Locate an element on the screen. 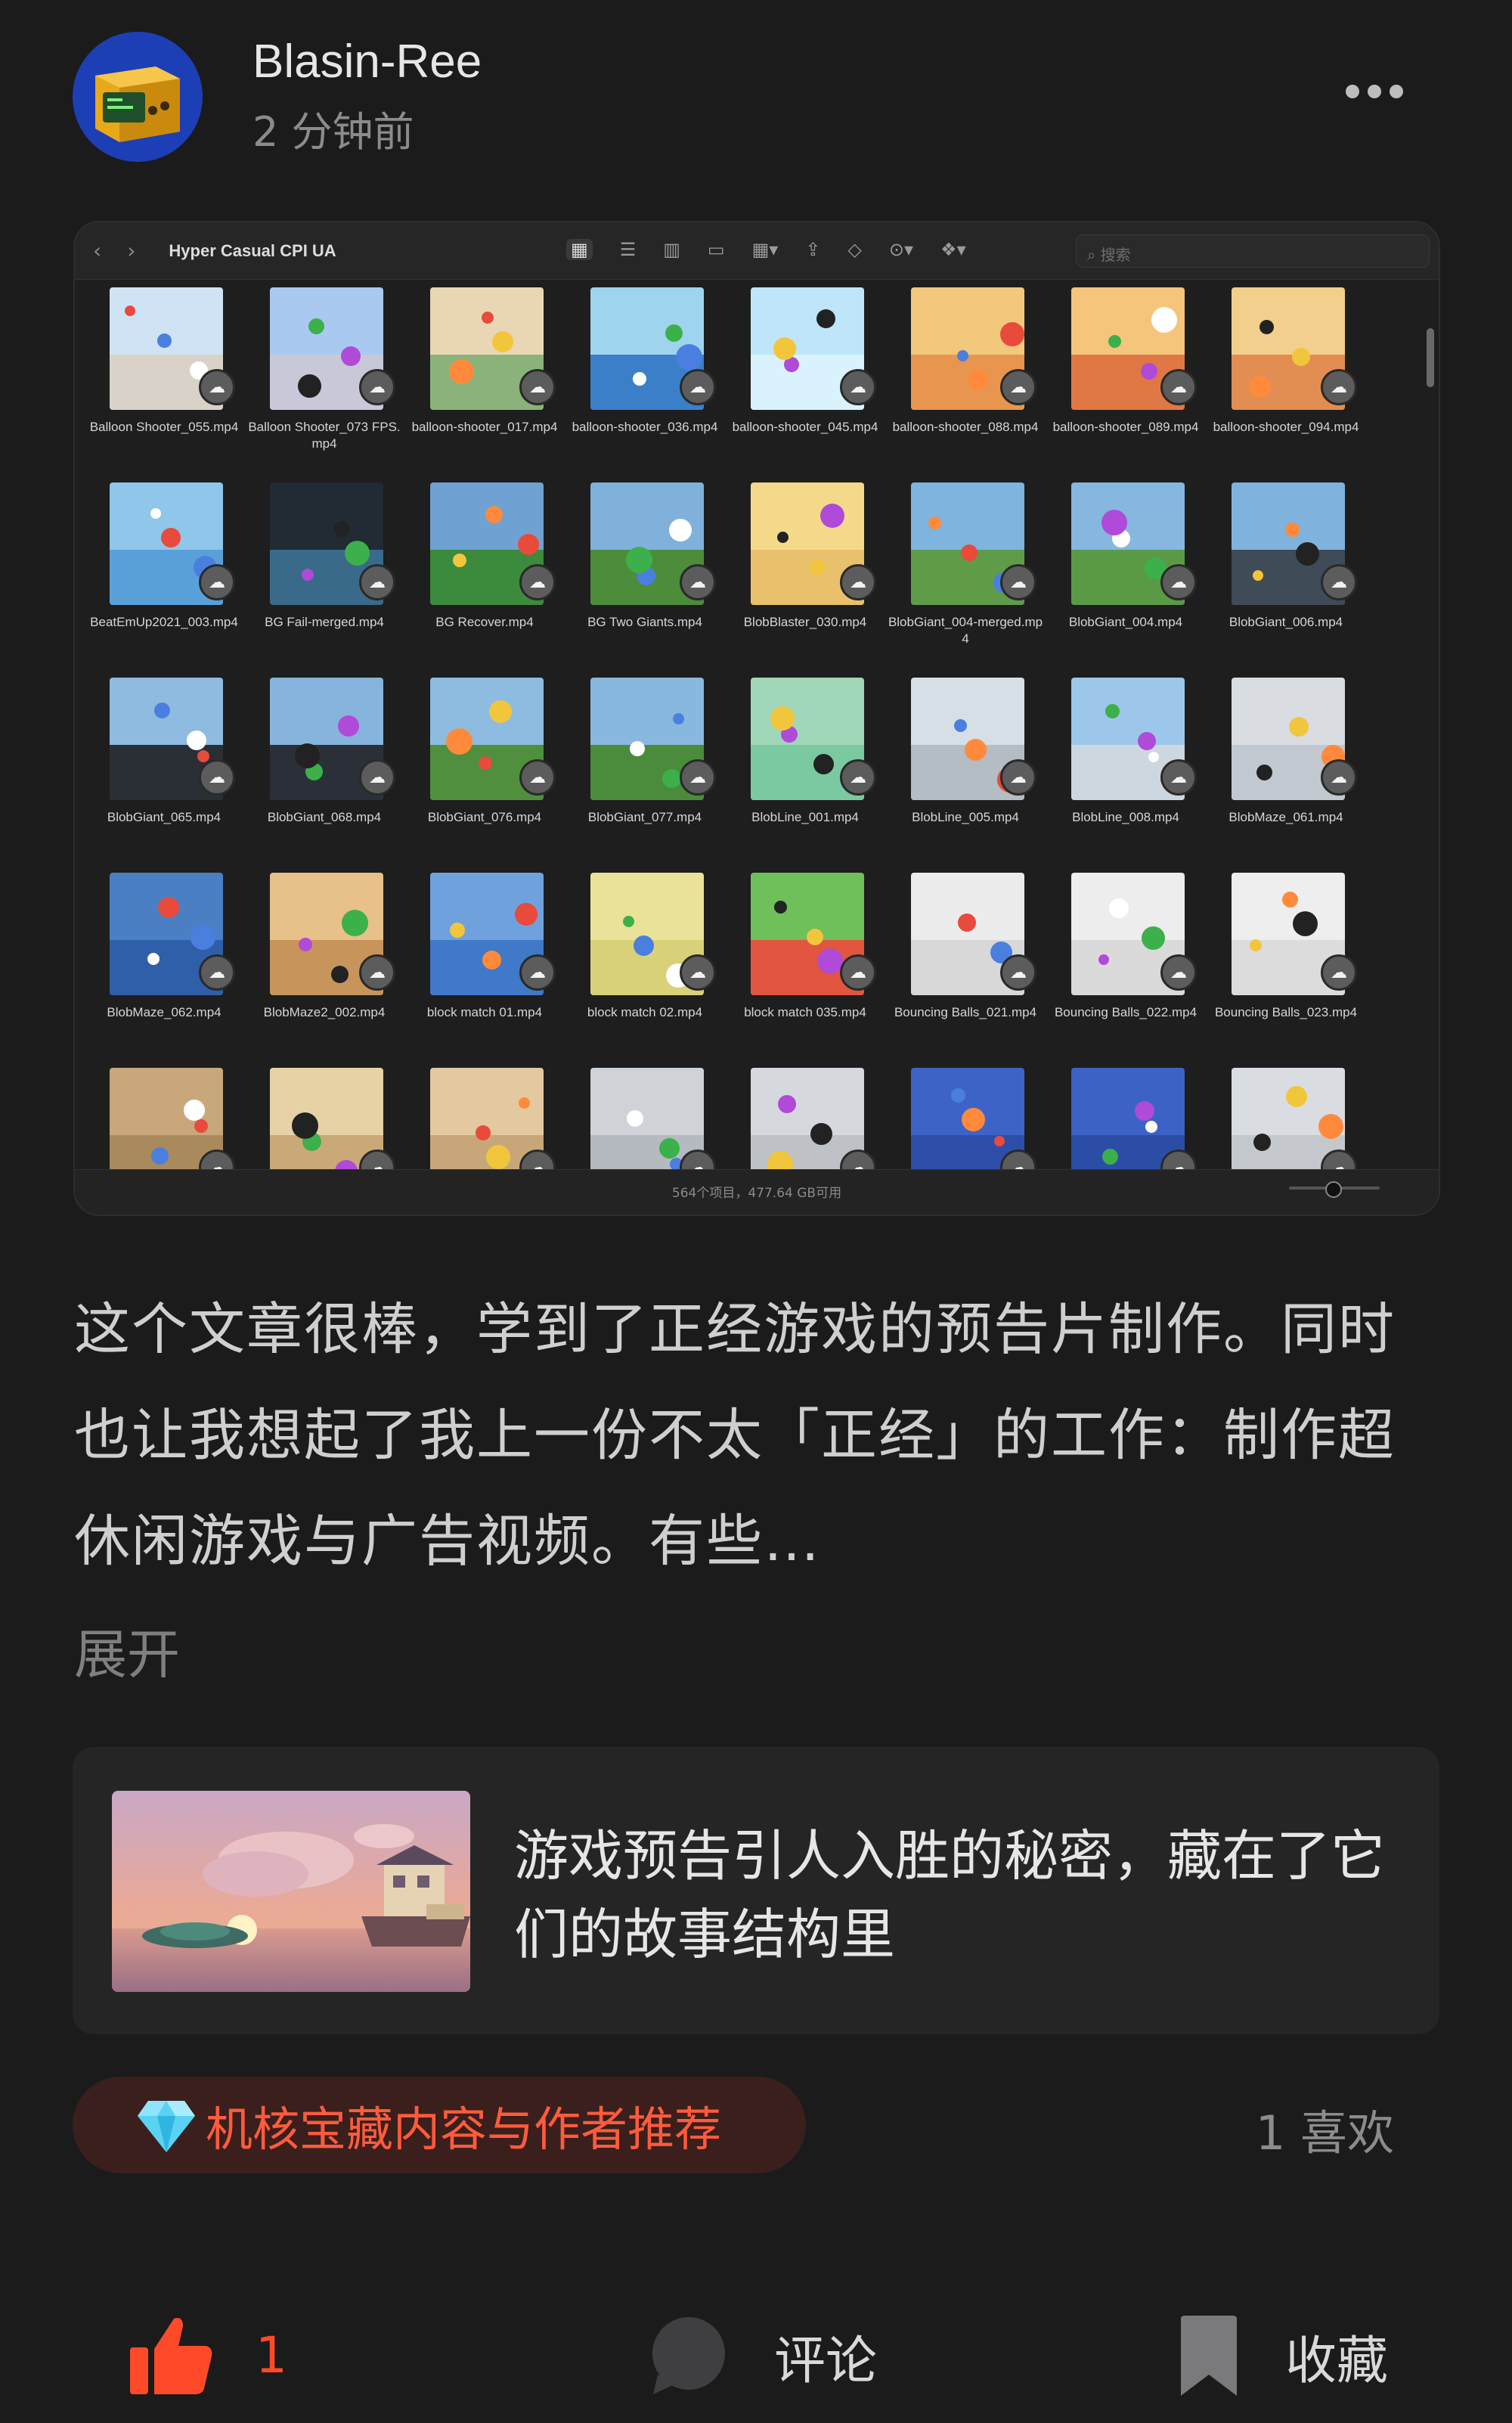 The width and height of the screenshot is (1512, 2423). finder-scrollbar is located at coordinates (1430, 357).